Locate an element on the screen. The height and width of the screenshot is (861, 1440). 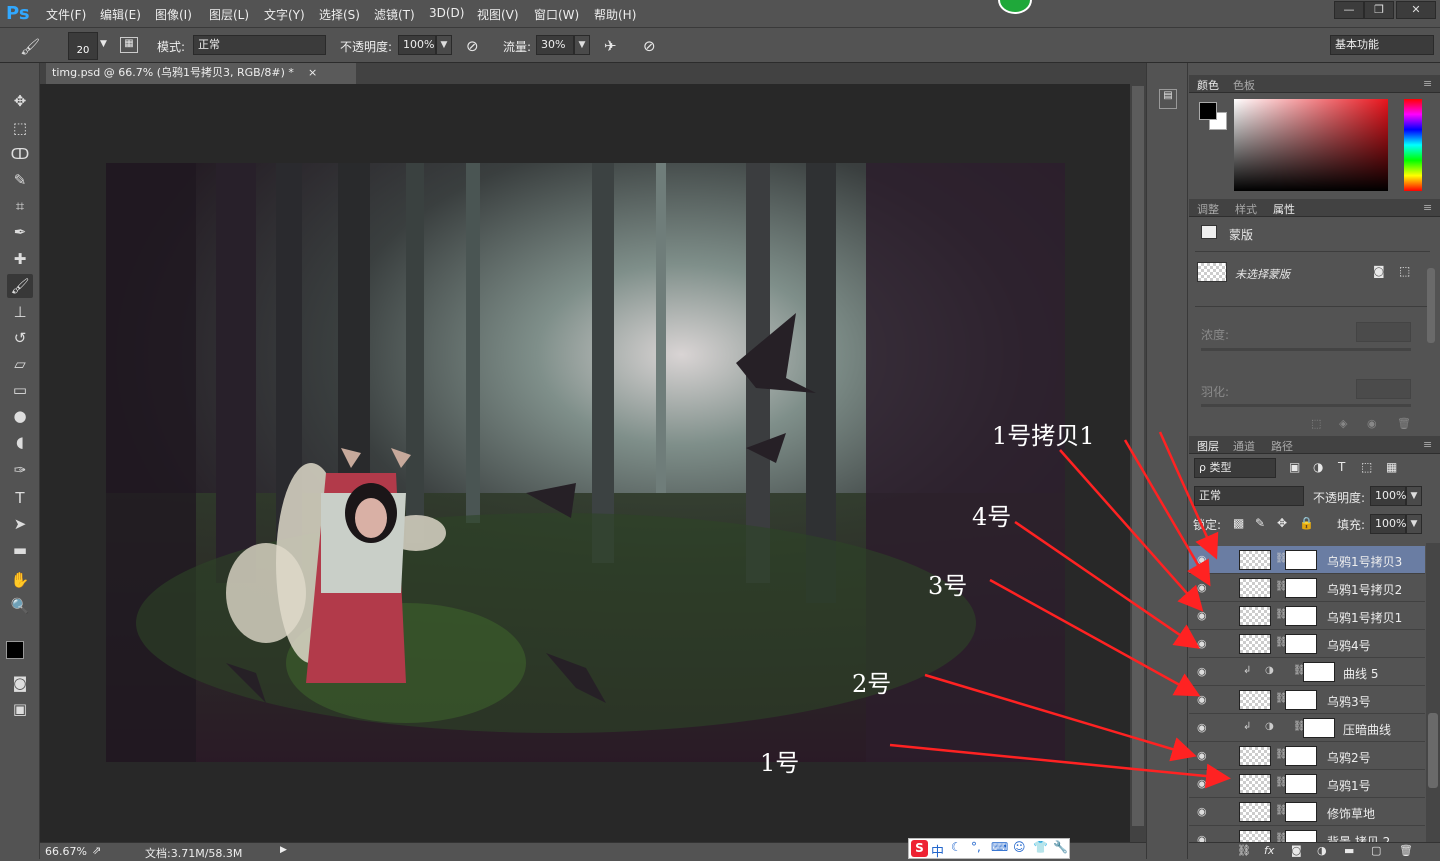
tab-styles: 样式 is located at coordinates (1246, 209).